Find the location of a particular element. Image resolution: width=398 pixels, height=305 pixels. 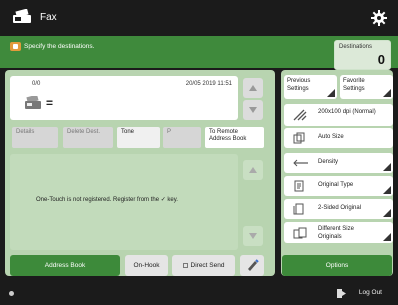

density-icon is located at coordinates (301, 164).